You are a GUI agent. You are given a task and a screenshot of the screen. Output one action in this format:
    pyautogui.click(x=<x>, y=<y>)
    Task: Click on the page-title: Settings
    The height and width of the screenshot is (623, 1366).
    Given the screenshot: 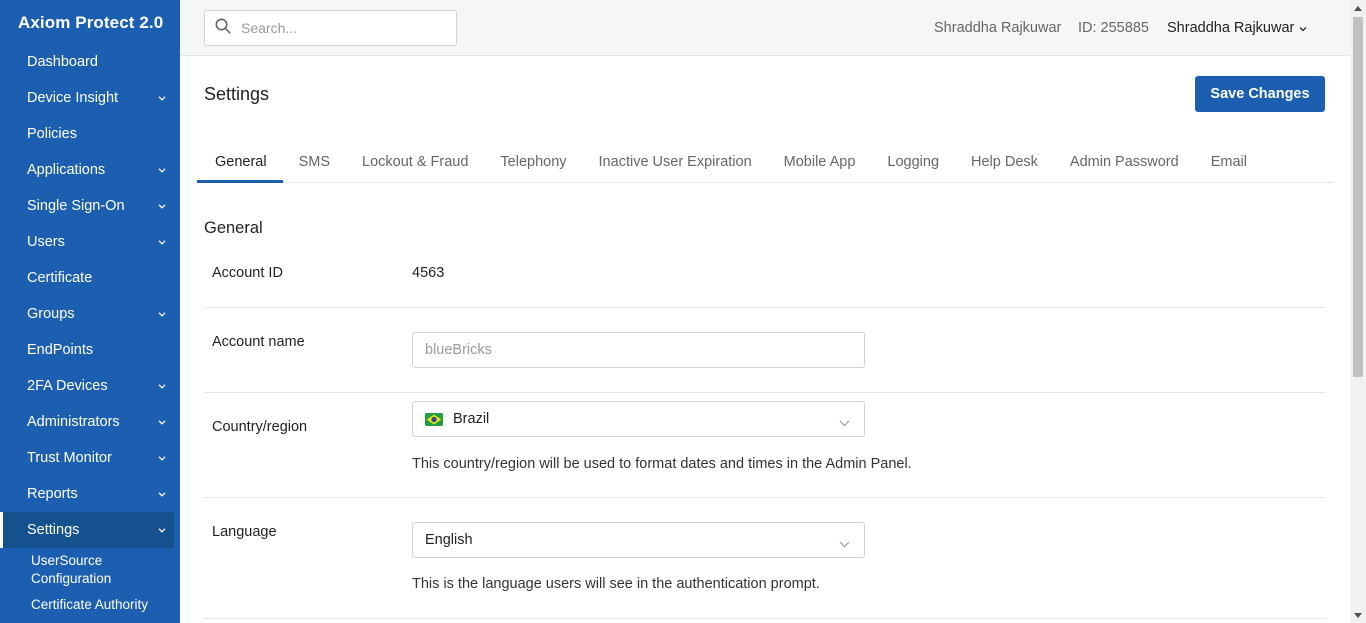 What is the action you would take?
    pyautogui.click(x=237, y=94)
    